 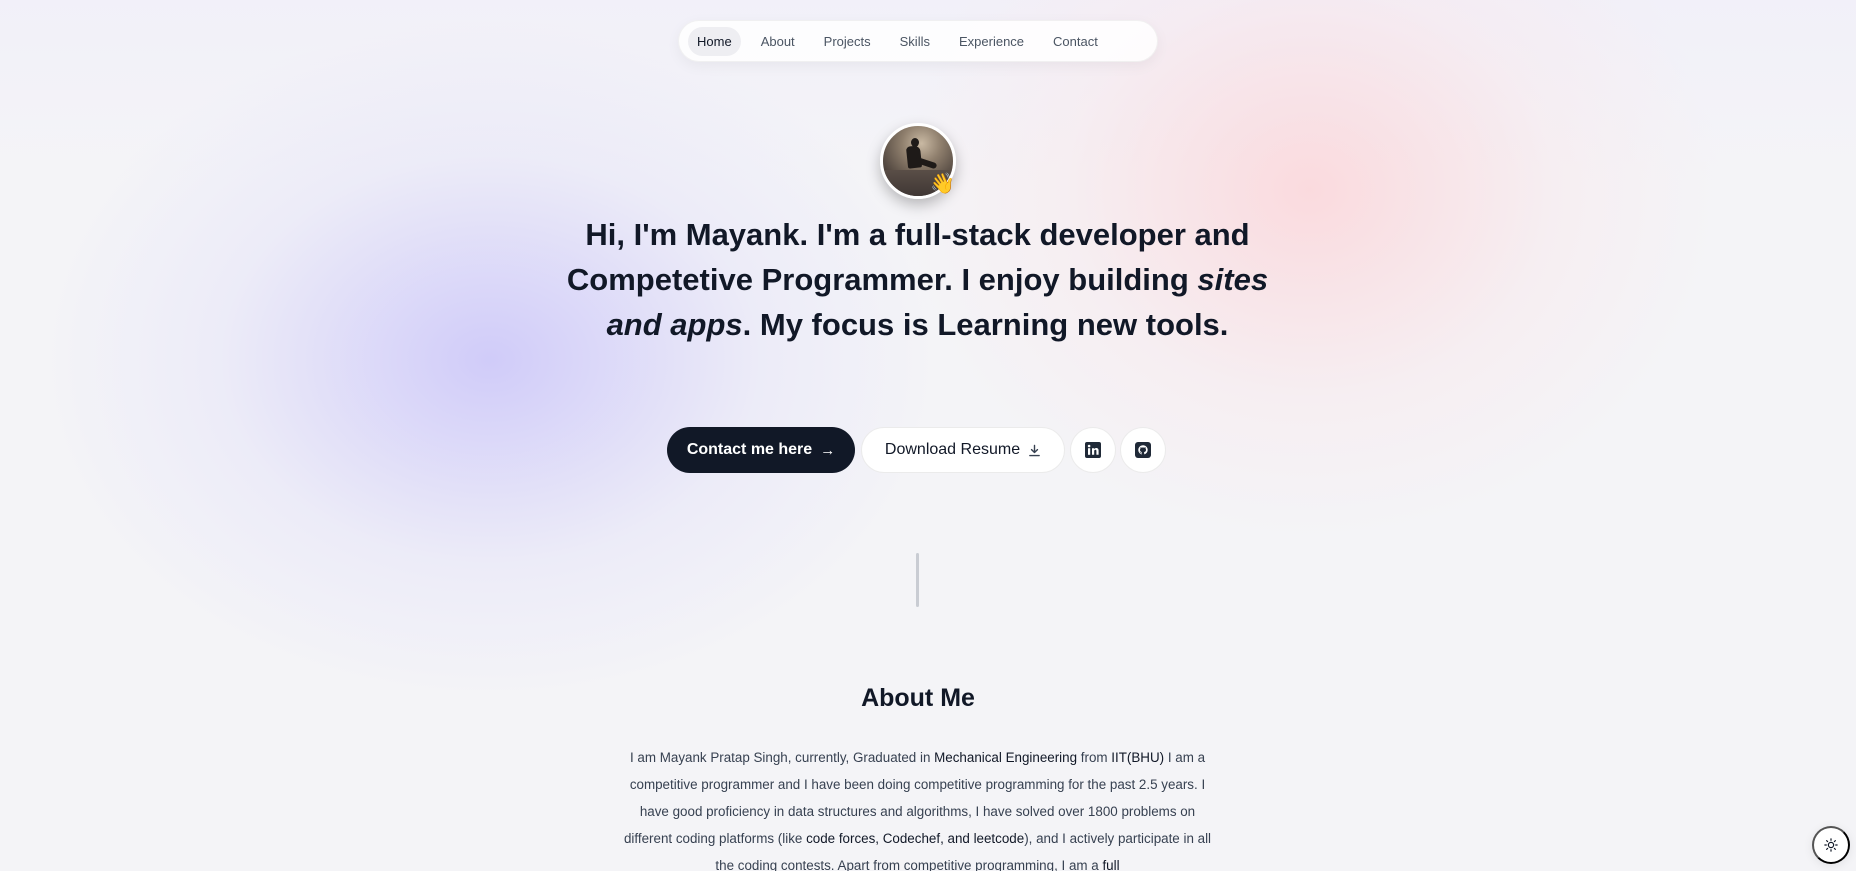 What do you see at coordinates (1040, 234) in the screenshot?
I see `headline-role-fullstack: full-stack developer` at bounding box center [1040, 234].